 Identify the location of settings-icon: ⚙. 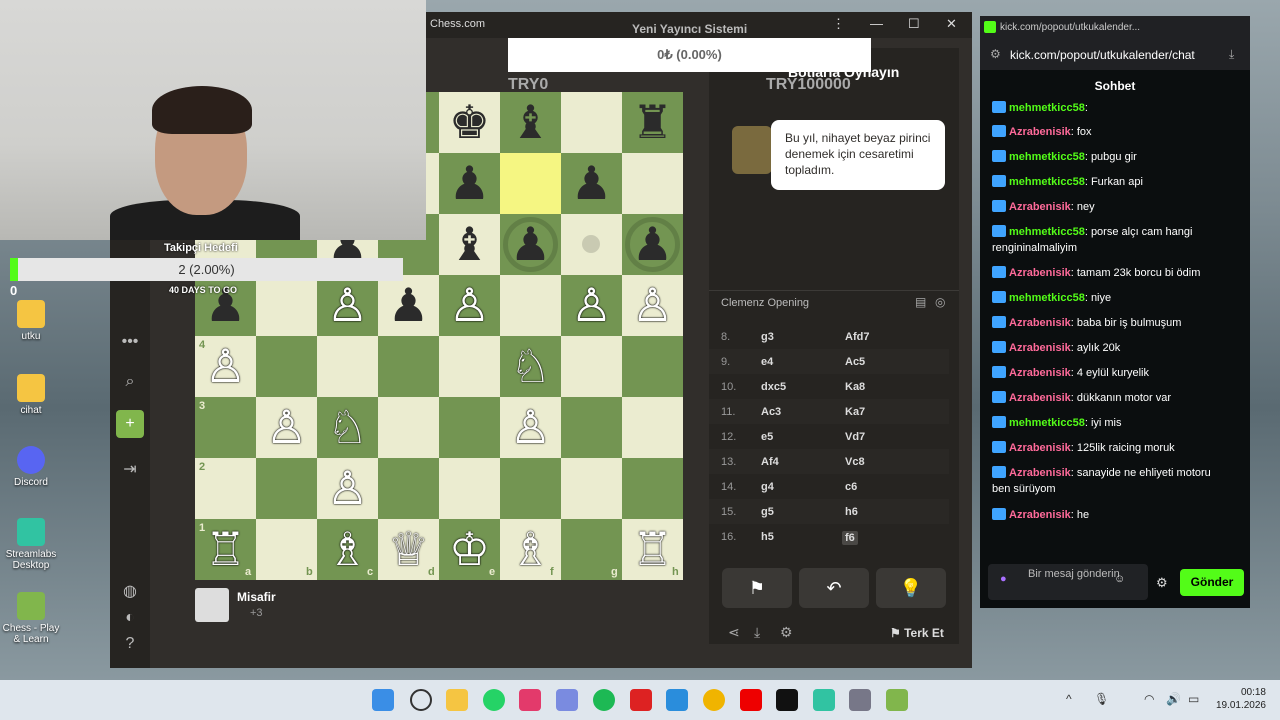
(786, 632).